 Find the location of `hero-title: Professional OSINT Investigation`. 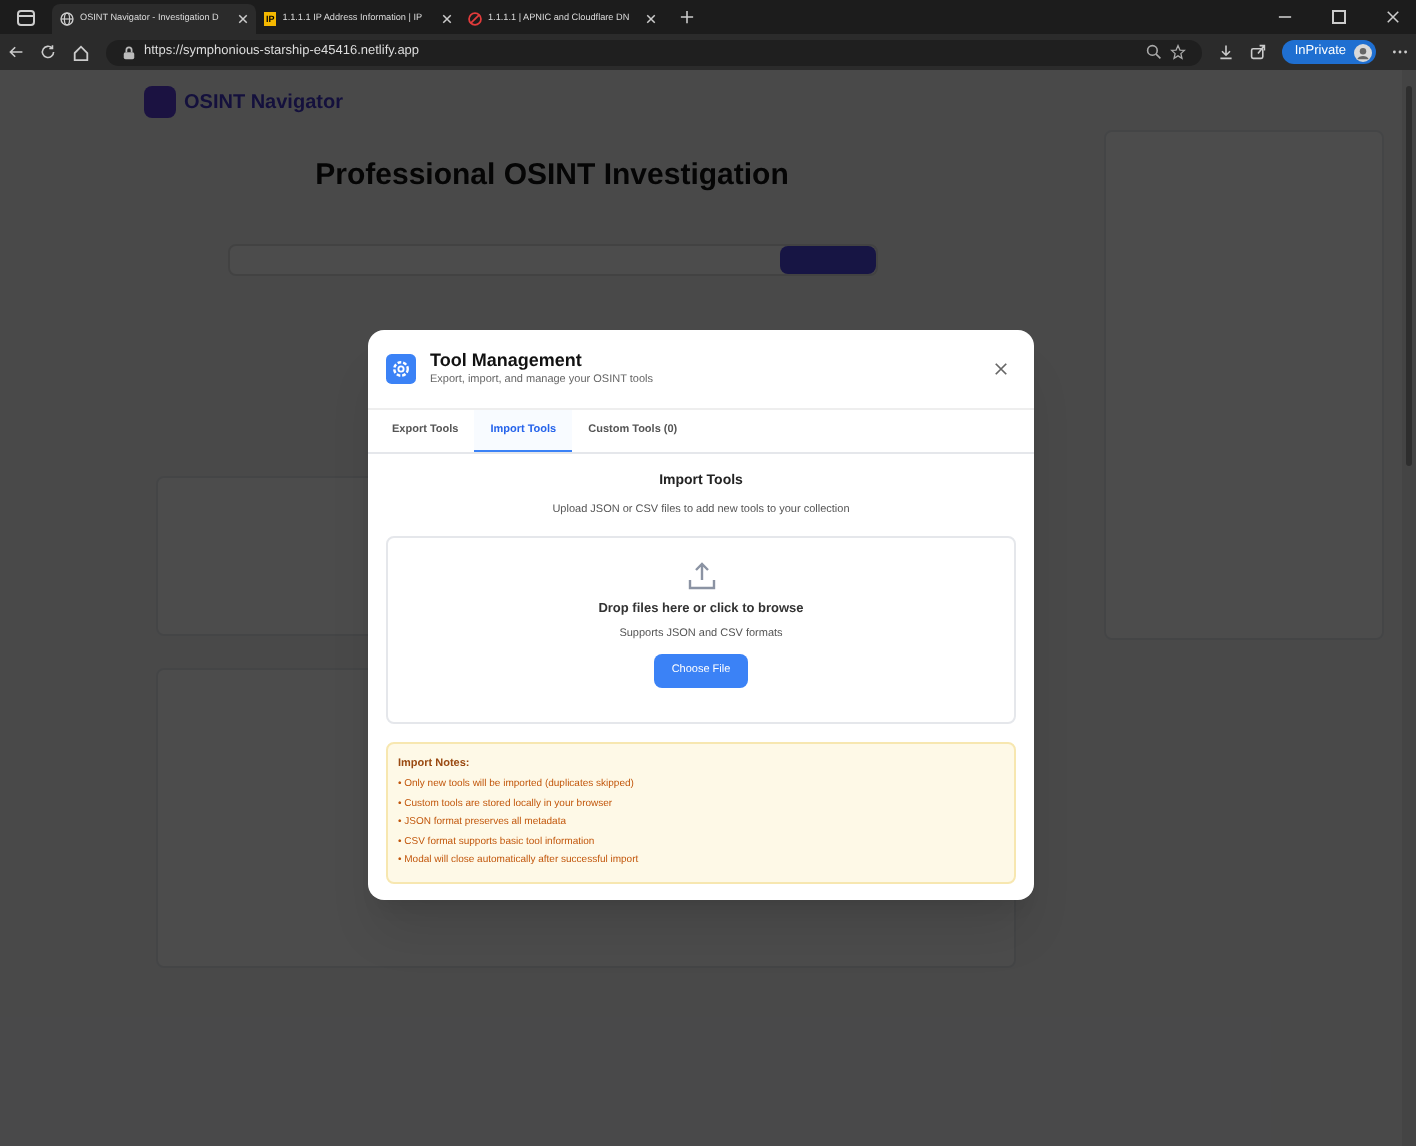

hero-title: Professional OSINT Investigation is located at coordinates (552, 176).